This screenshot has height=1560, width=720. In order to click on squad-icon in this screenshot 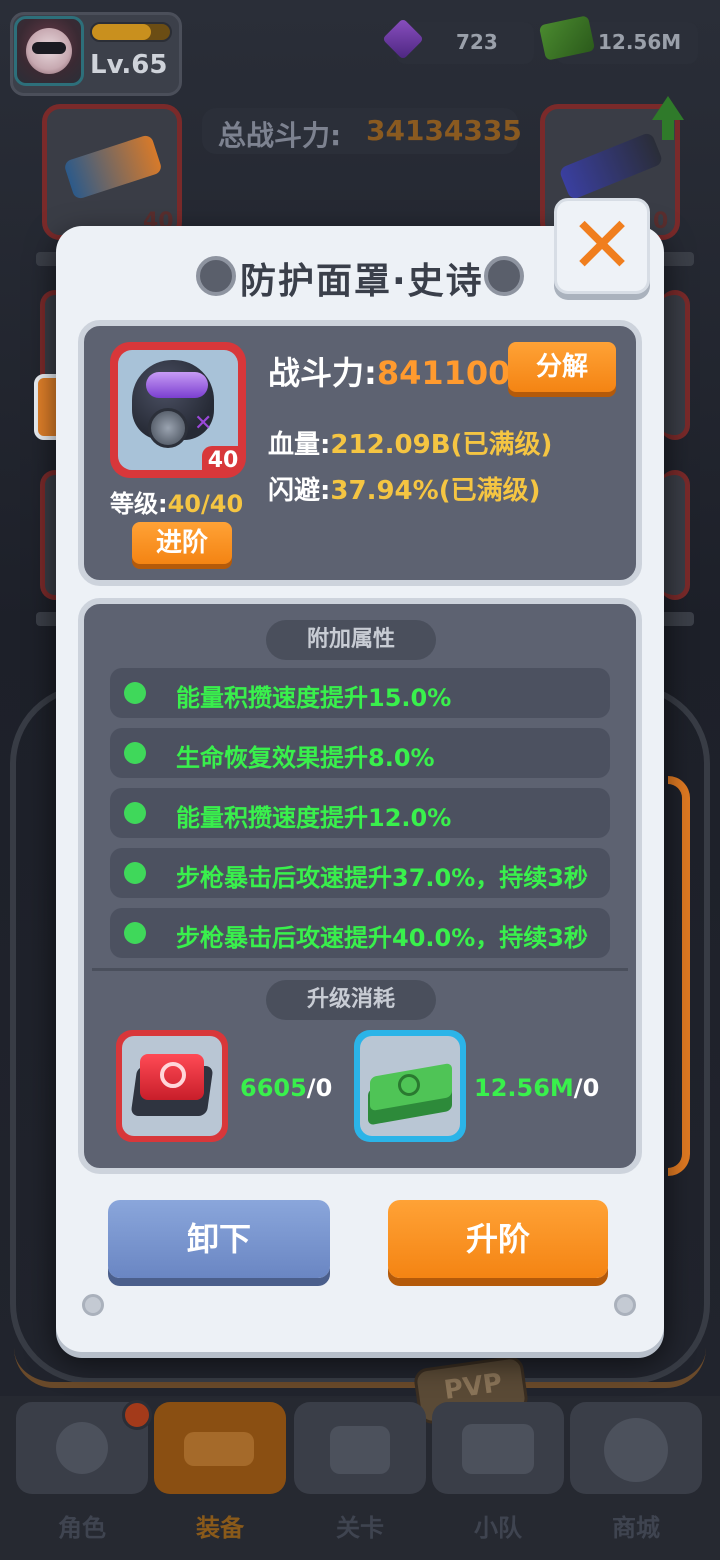, I will do `click(498, 1449)`.